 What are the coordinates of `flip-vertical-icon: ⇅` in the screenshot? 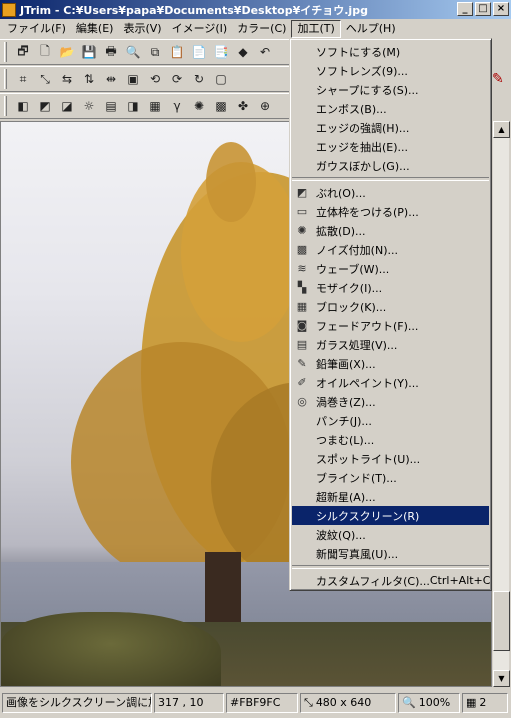 It's located at (89, 79).